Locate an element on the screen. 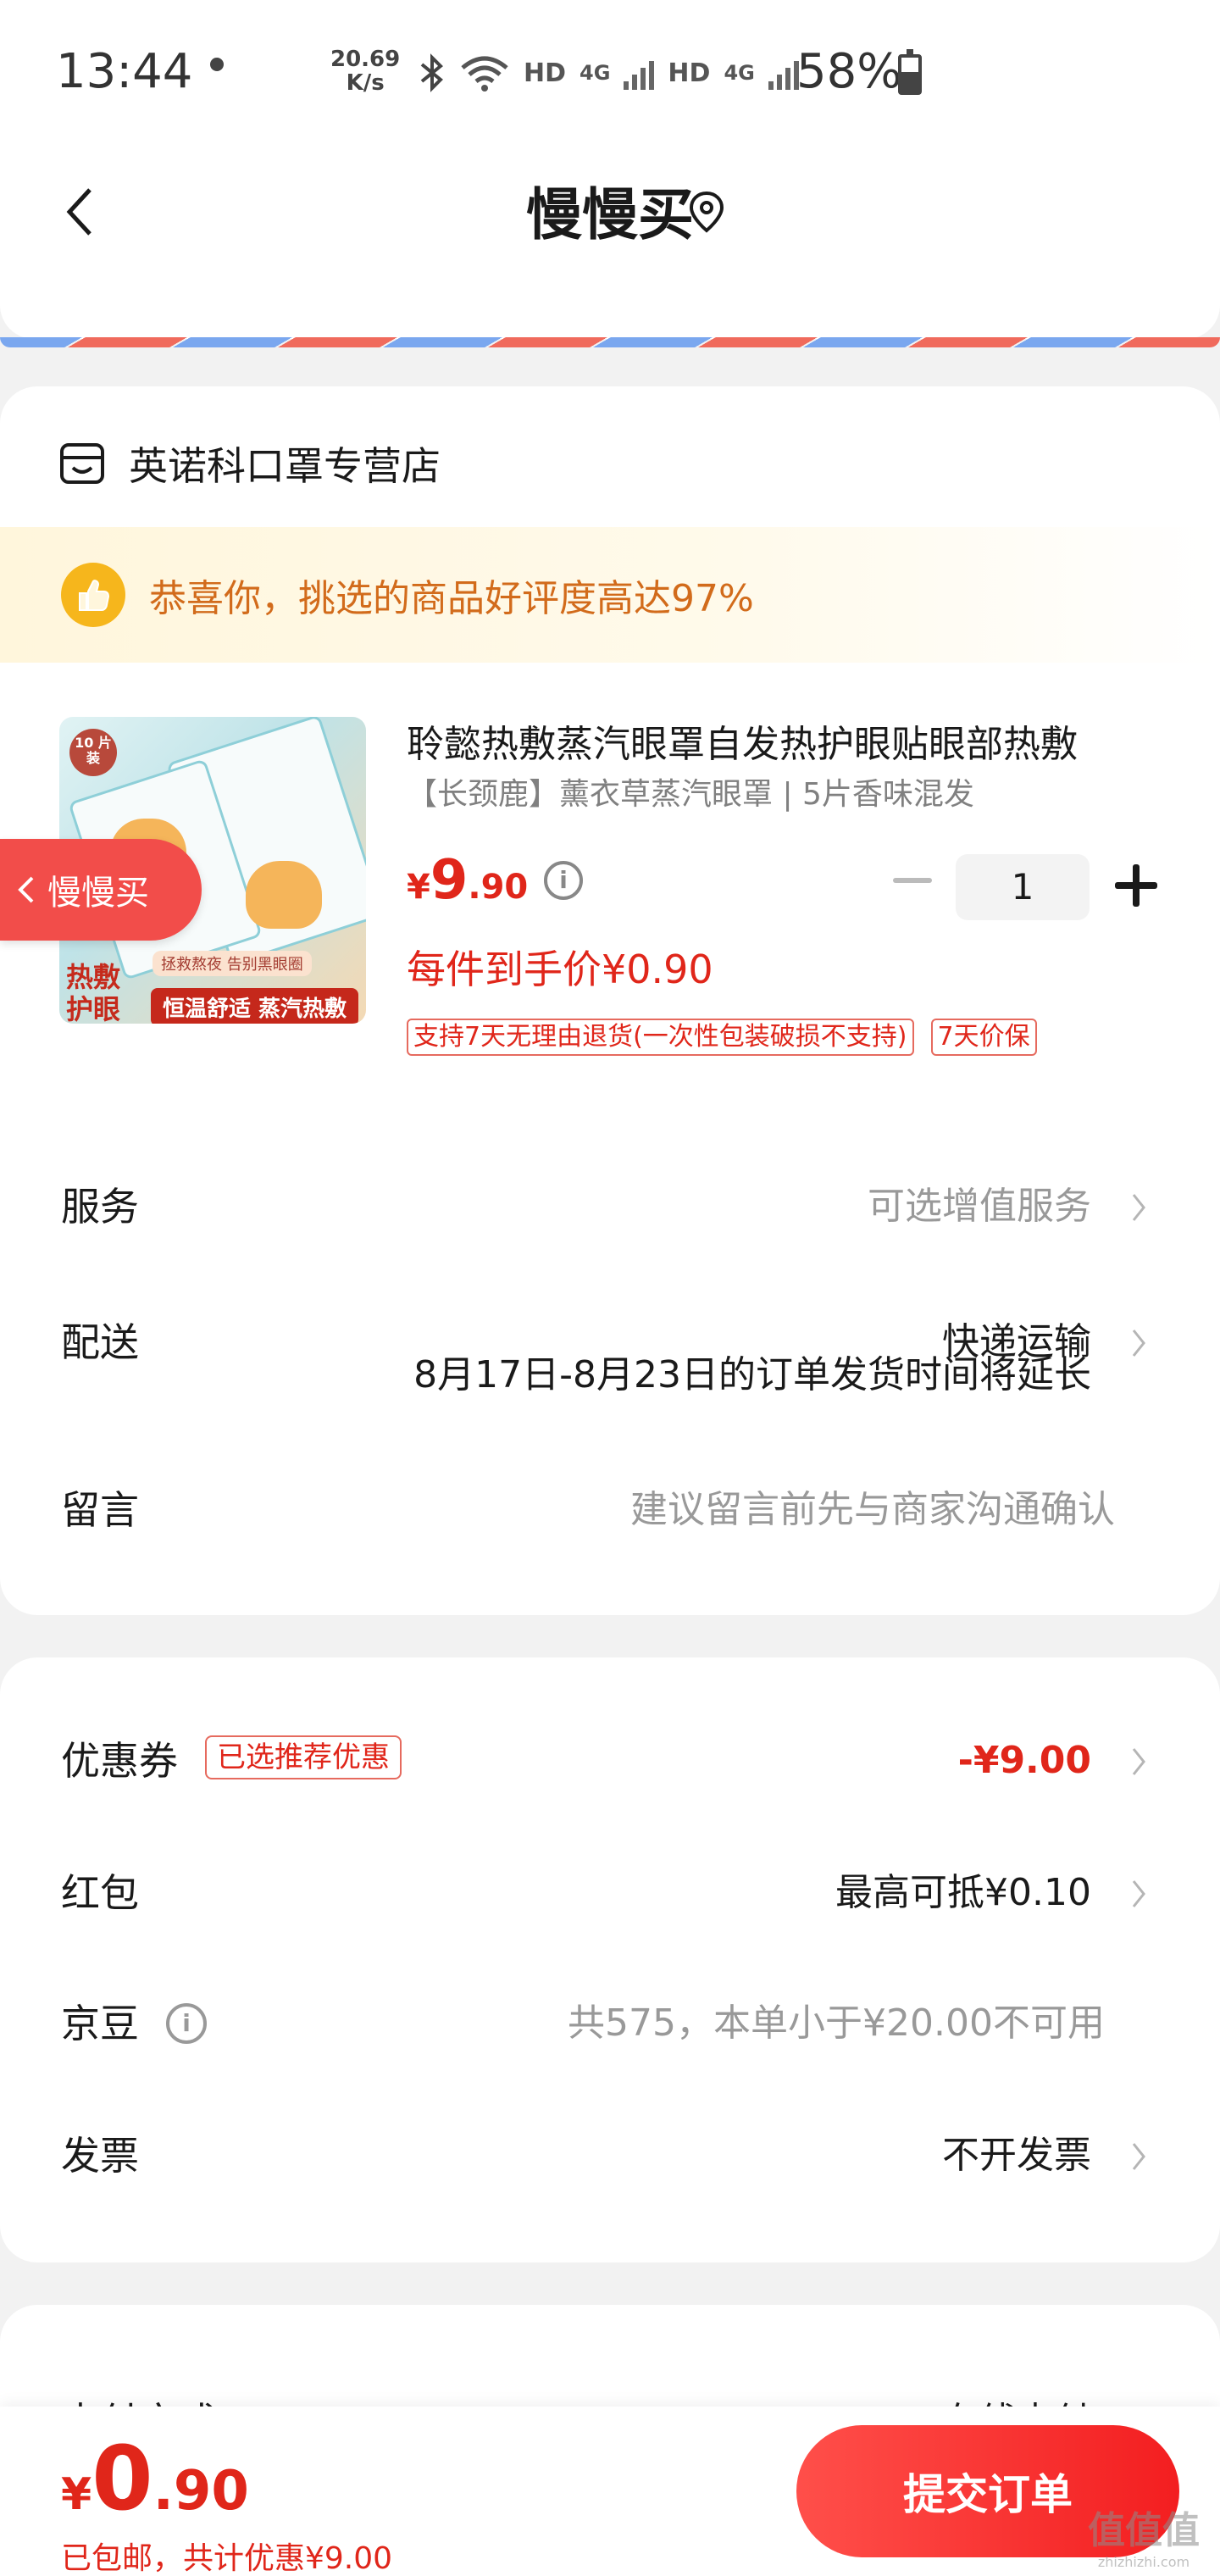 The width and height of the screenshot is (1220, 2576). store-name: 英诺科口罩专营店 is located at coordinates (285, 466).